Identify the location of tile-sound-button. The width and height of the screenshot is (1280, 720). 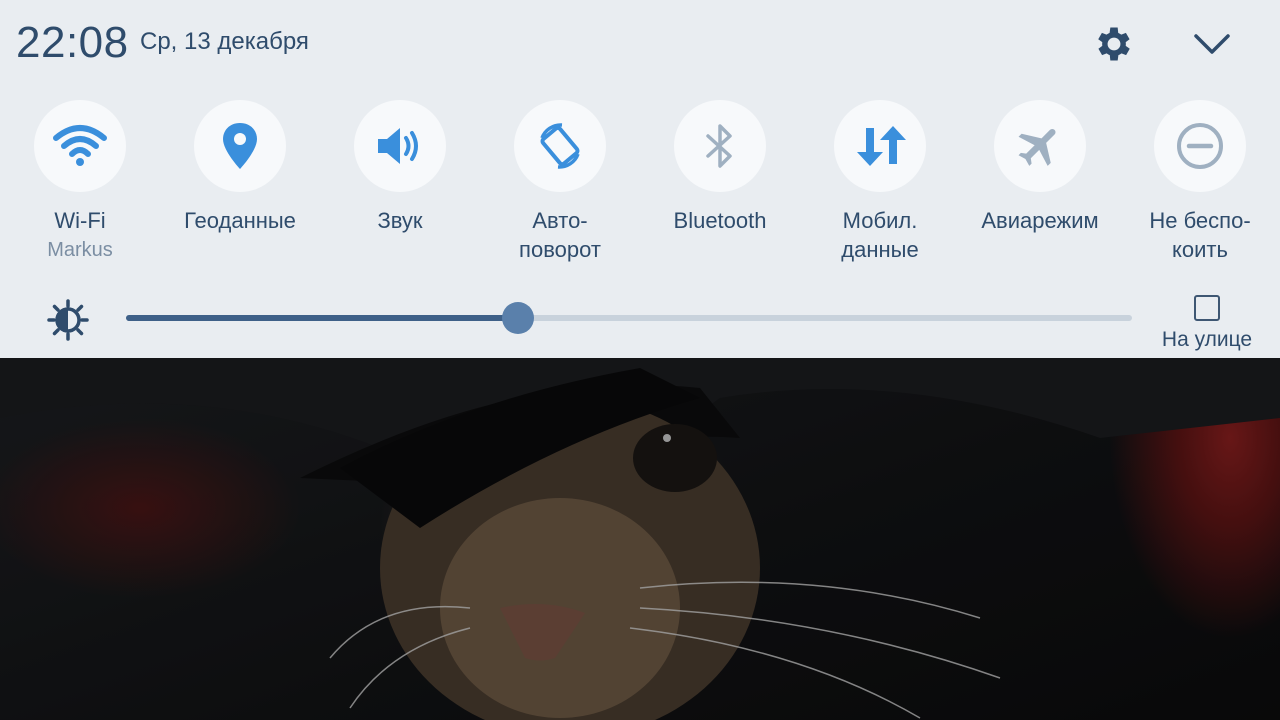
(400, 146).